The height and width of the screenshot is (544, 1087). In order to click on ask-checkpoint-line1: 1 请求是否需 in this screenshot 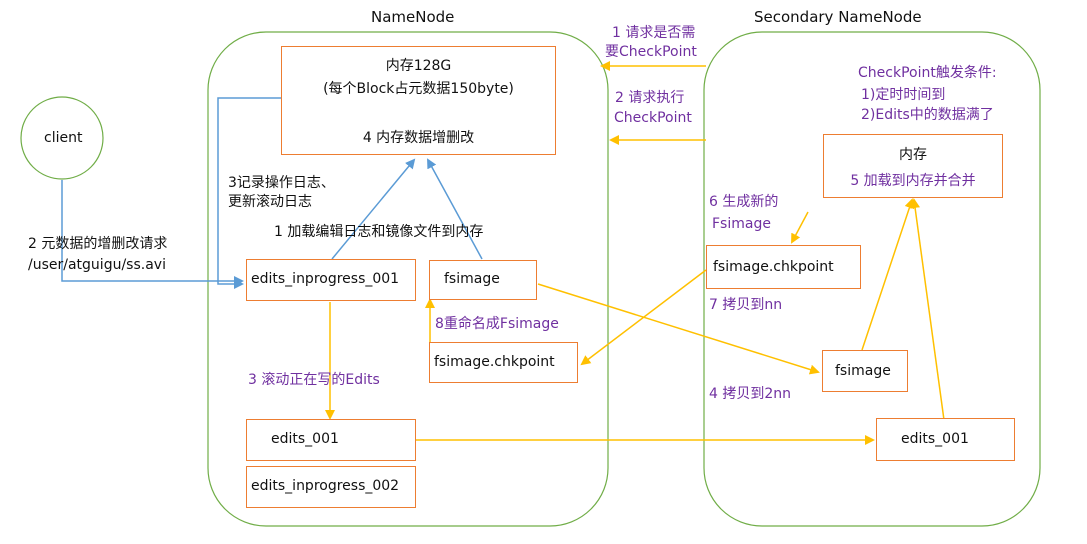, I will do `click(654, 33)`.